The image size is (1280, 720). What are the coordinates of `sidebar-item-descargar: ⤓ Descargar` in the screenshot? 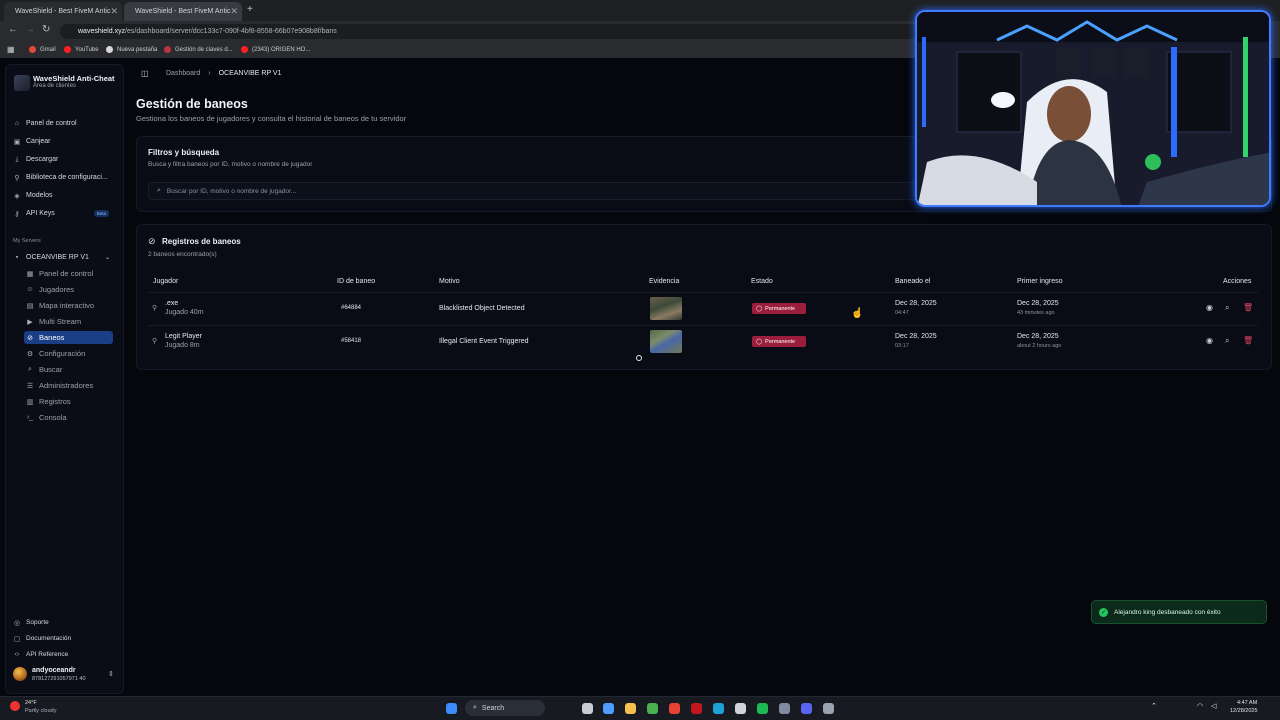 It's located at (62, 159).